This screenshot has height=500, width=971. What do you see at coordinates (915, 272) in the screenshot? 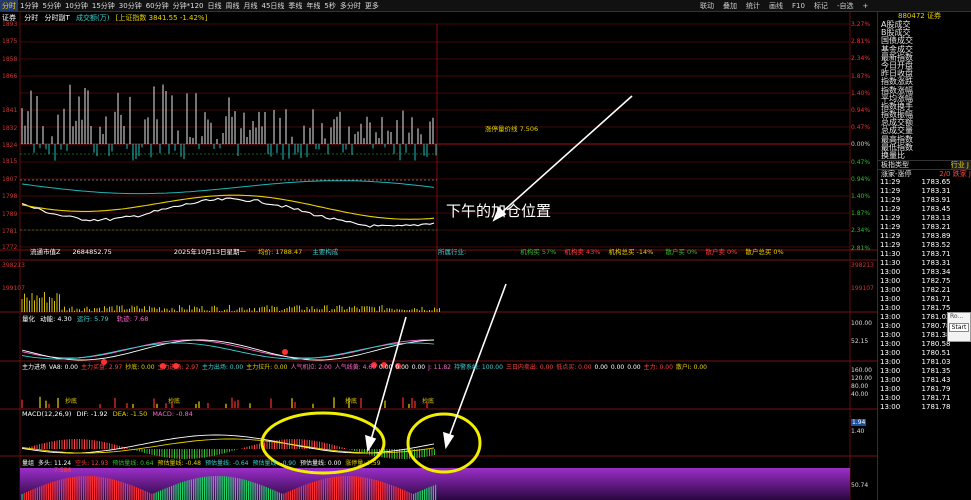
I see `tick-row: 13:00 1783.34` at bounding box center [915, 272].